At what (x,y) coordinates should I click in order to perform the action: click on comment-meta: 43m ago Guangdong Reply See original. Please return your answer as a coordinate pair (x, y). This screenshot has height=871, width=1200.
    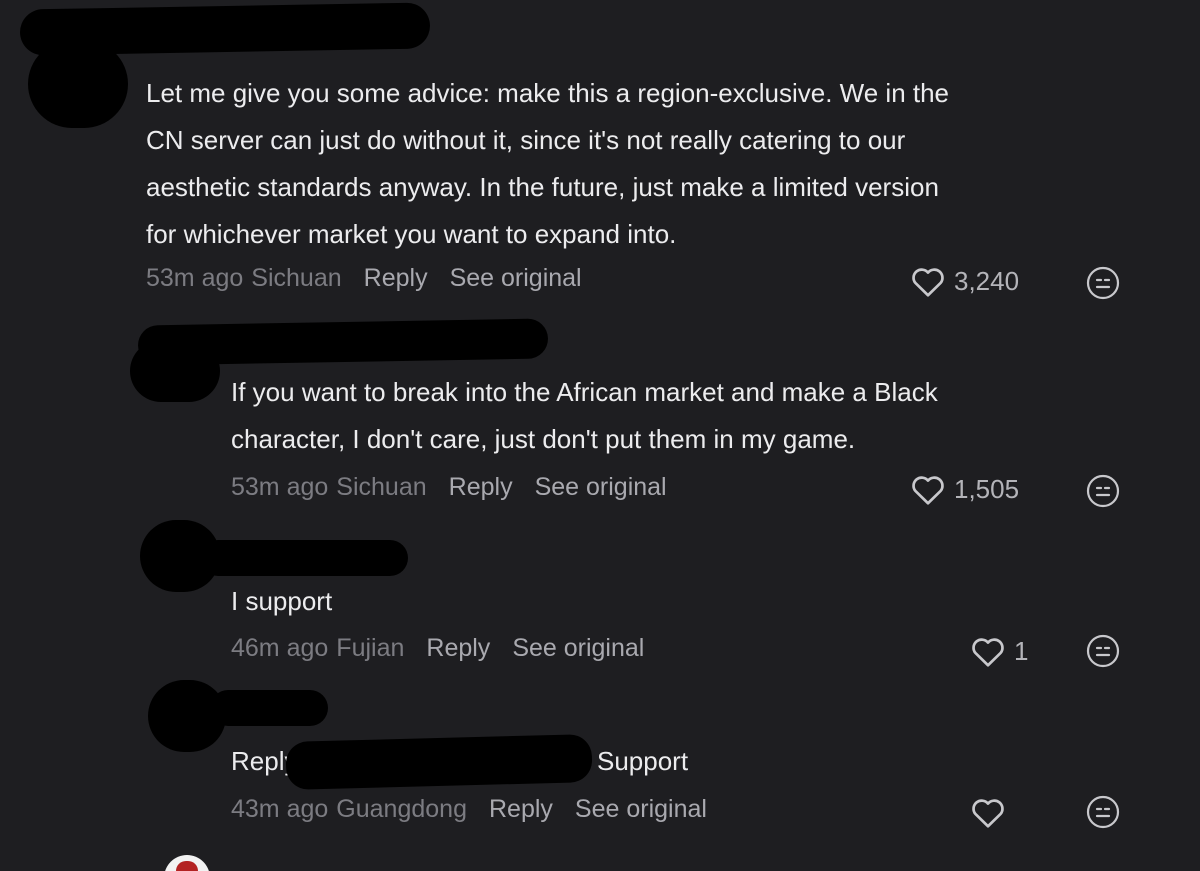
    Looking at the image, I should click on (469, 809).